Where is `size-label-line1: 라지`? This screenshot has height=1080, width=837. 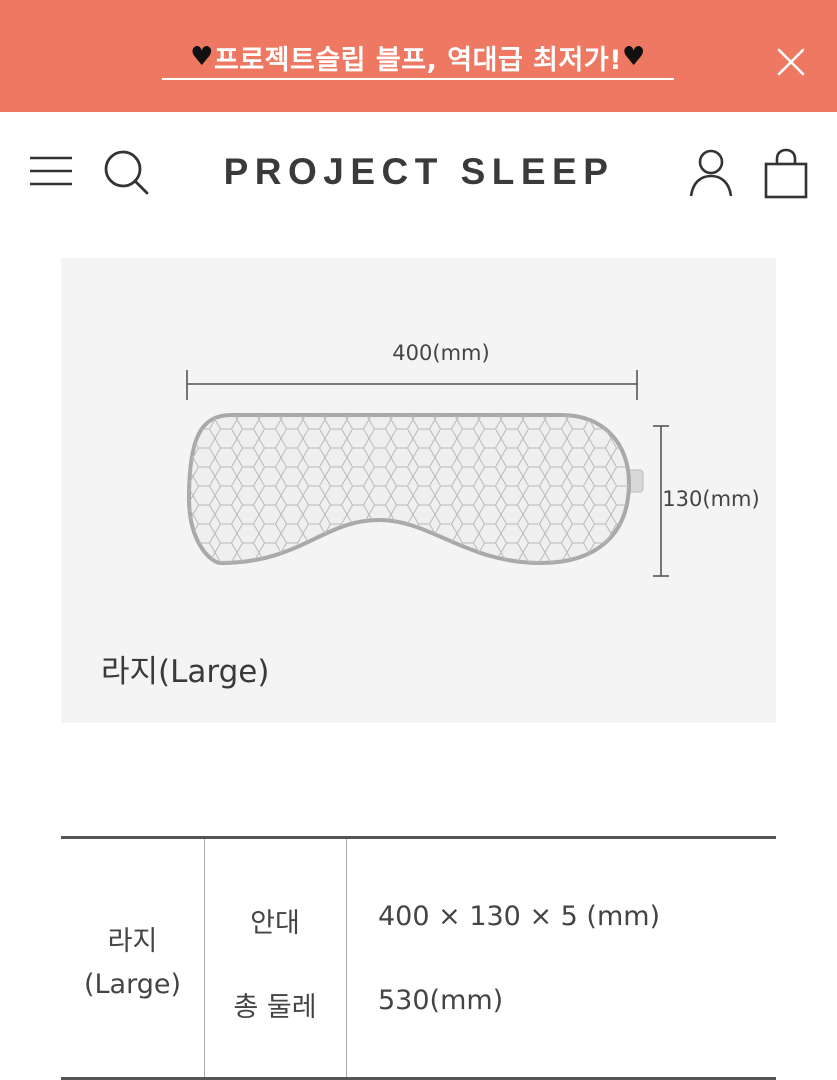
size-label-line1: 라지 is located at coordinates (132, 941).